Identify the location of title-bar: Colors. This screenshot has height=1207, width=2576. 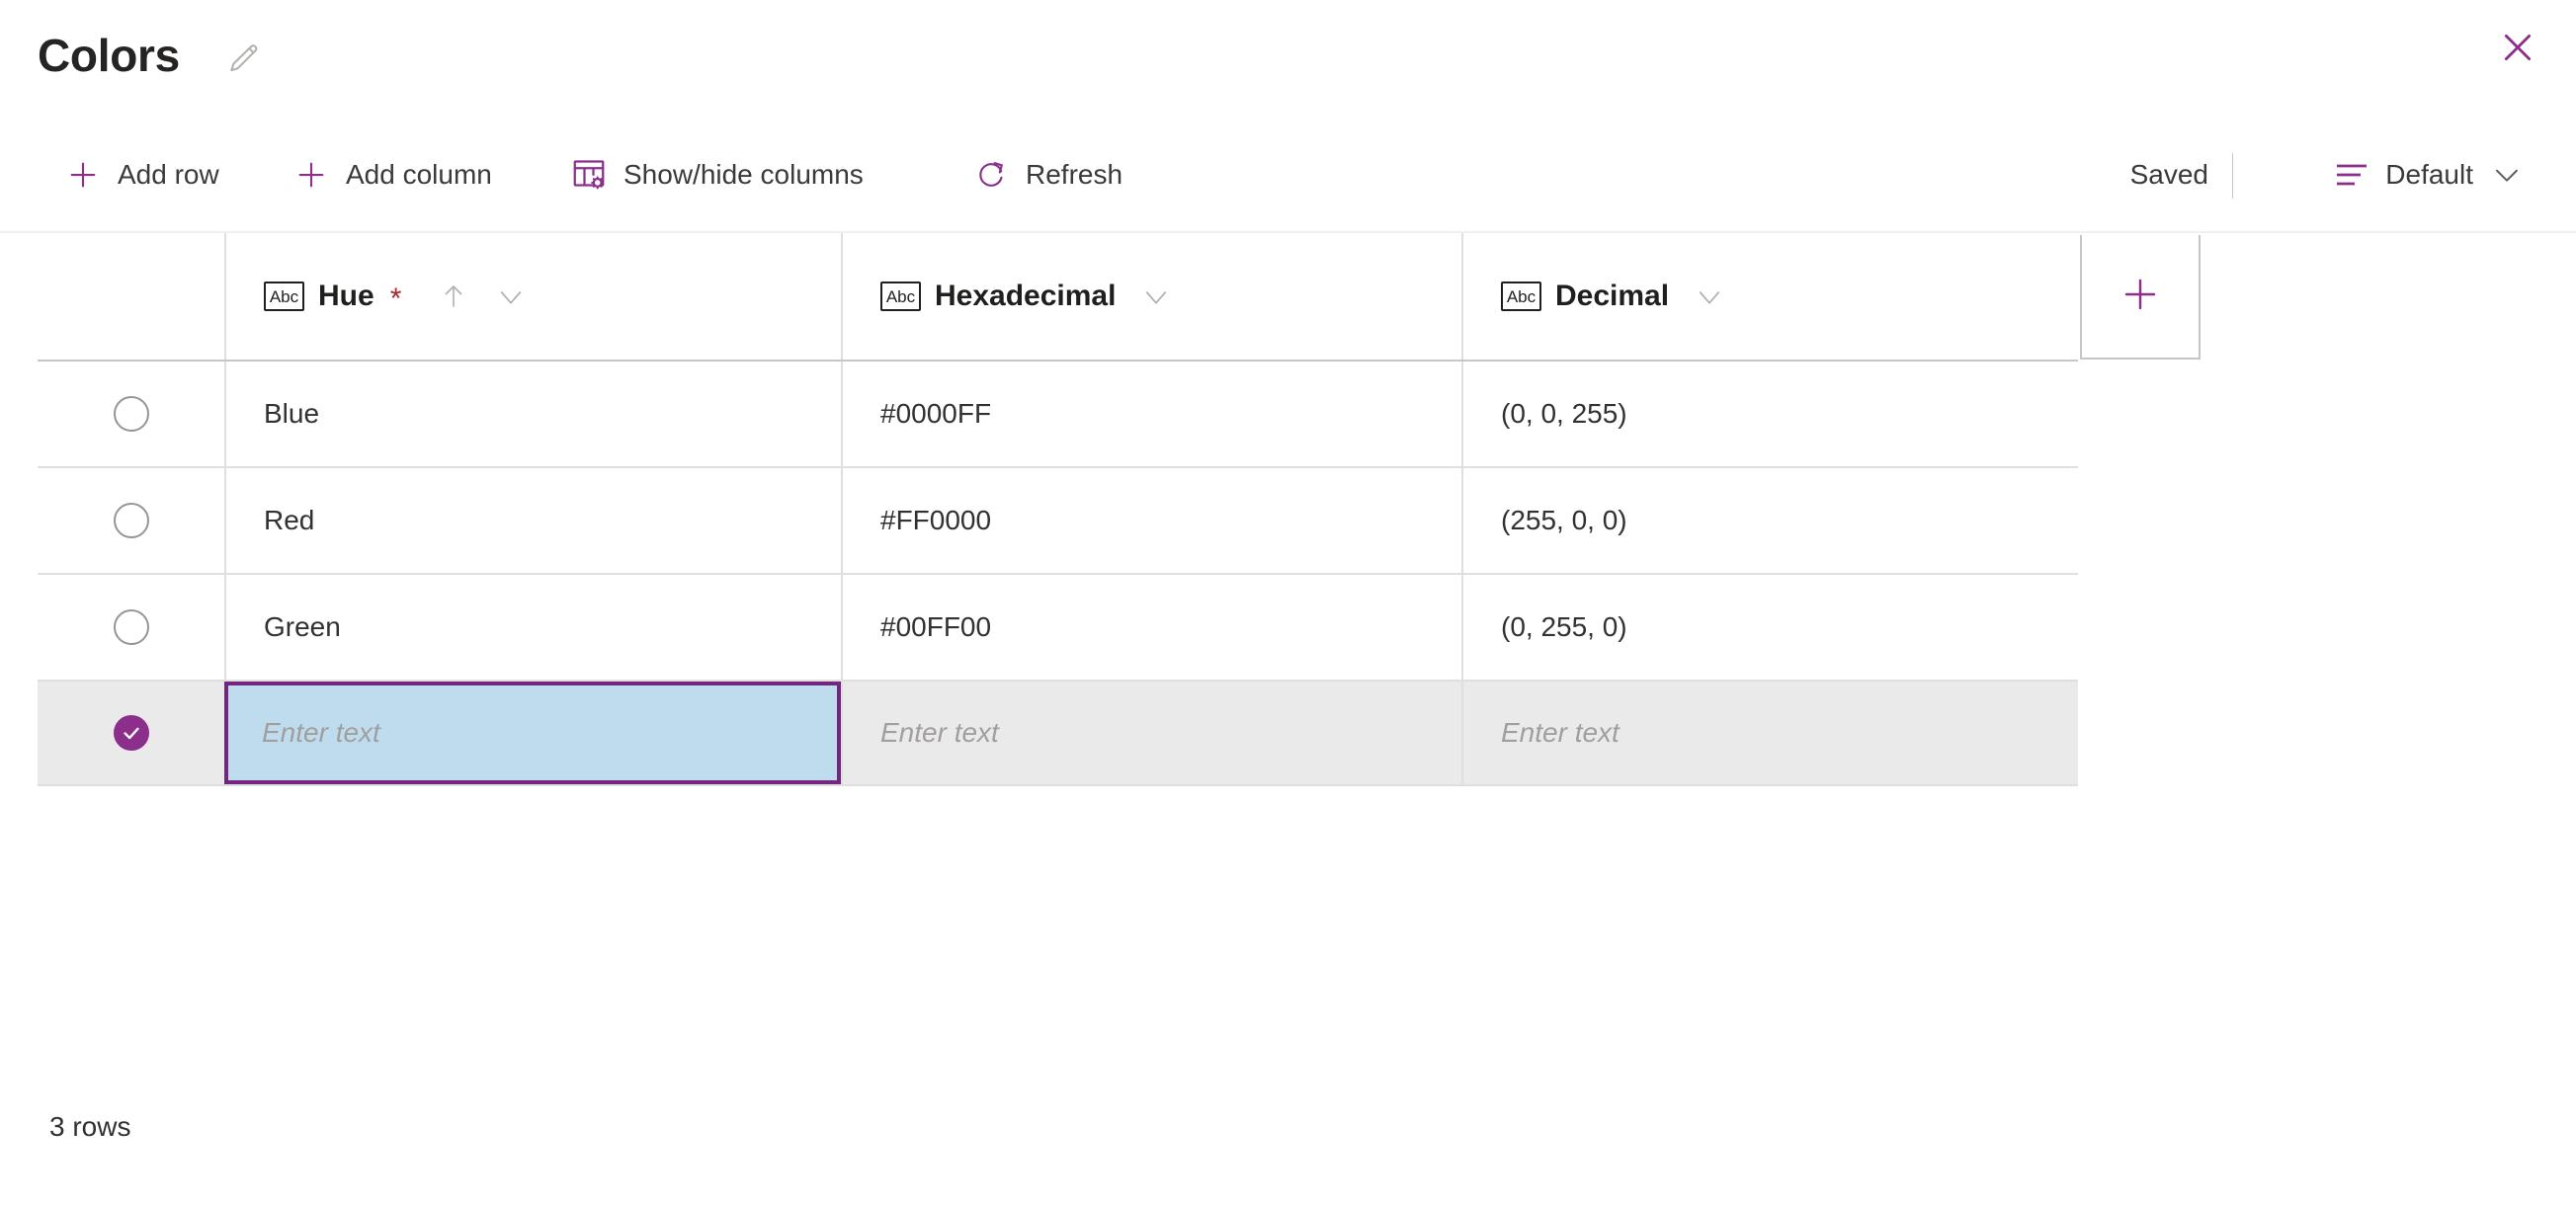
(1288, 63).